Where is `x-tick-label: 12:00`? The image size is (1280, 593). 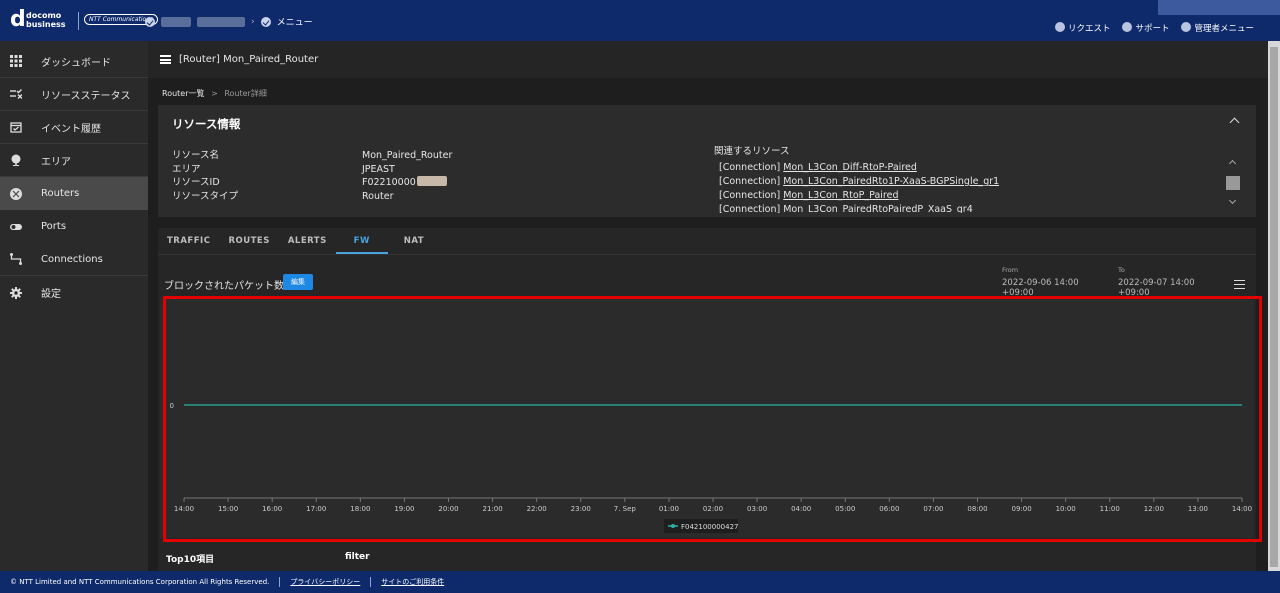 x-tick-label: 12:00 is located at coordinates (1154, 509).